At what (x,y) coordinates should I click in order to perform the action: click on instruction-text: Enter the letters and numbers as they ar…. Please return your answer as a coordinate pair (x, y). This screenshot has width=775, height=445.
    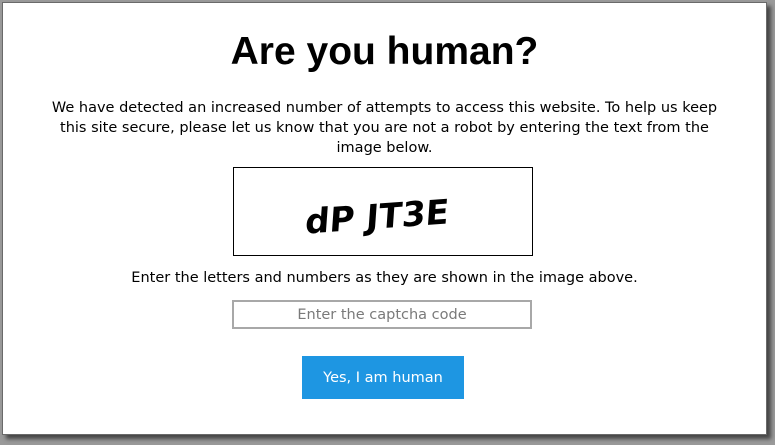
    Looking at the image, I should click on (384, 278).